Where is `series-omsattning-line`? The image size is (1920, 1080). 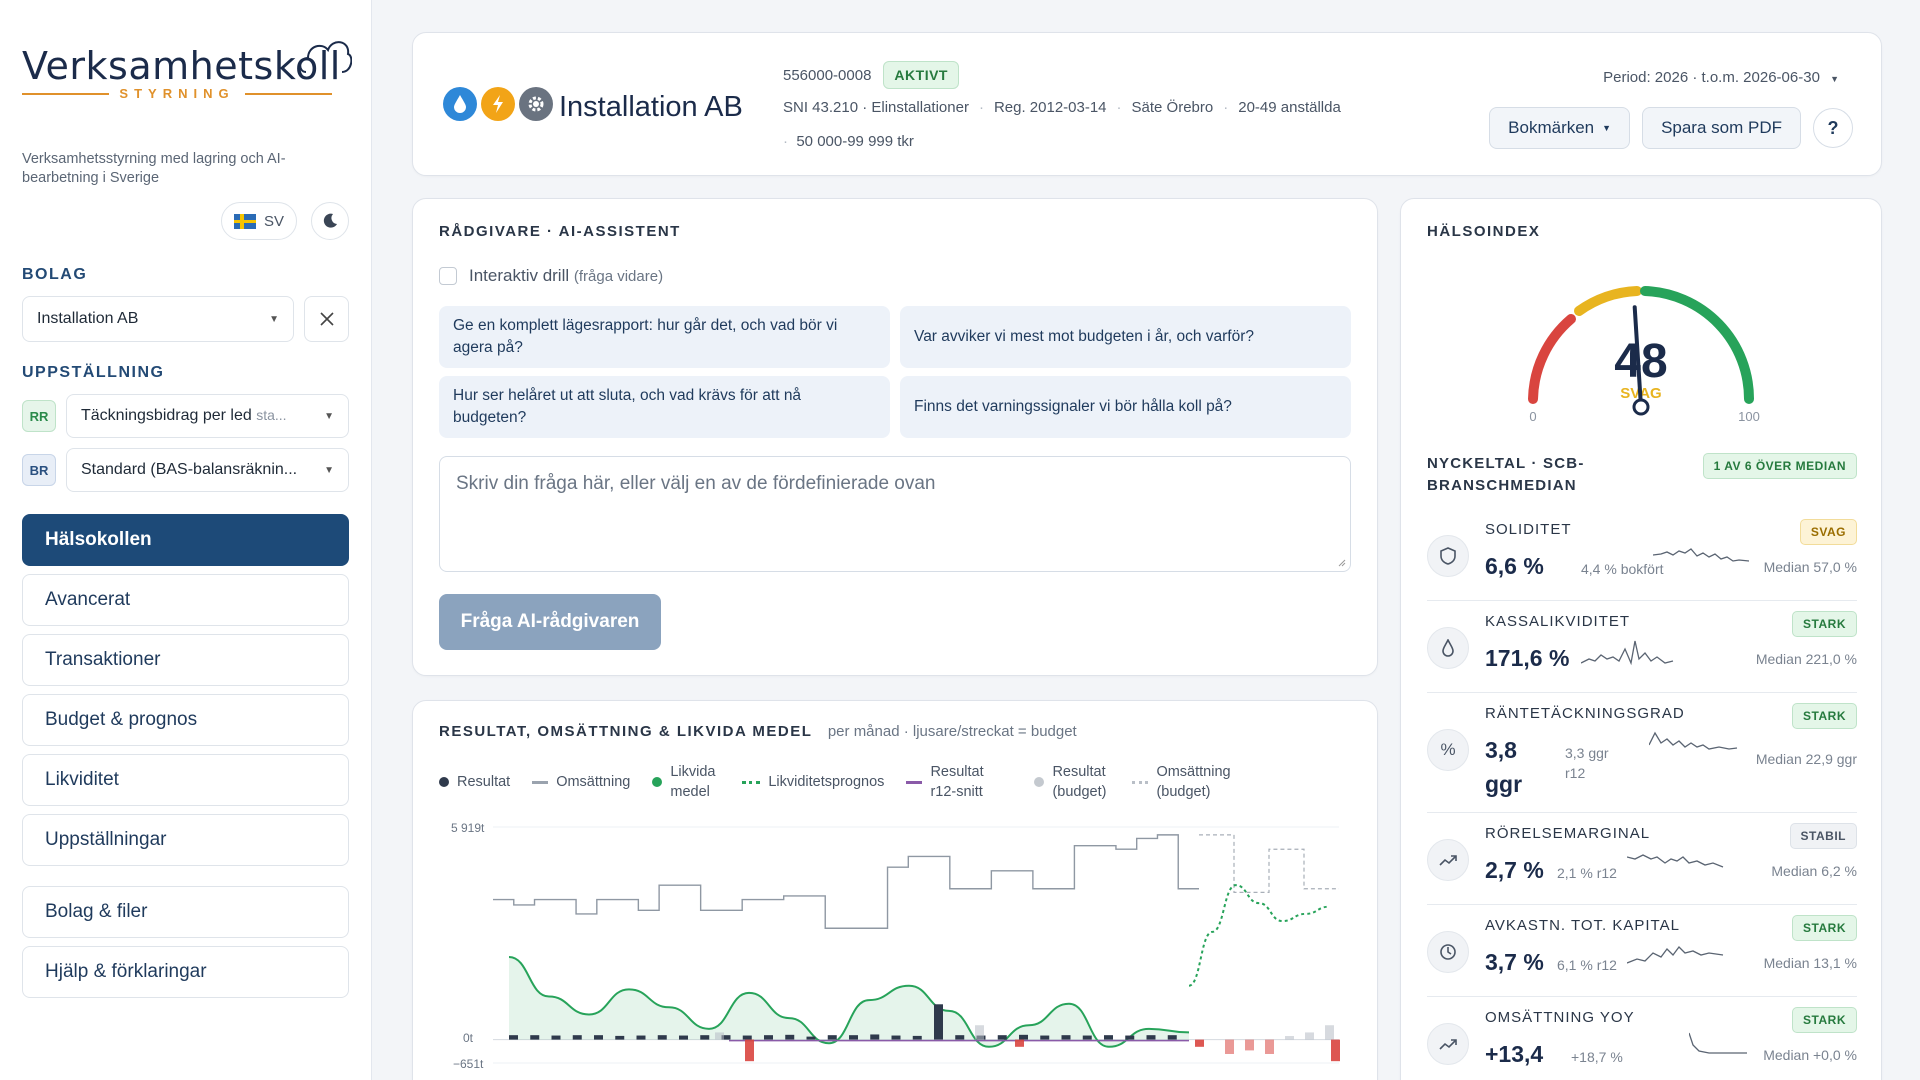
series-omsattning-line is located at coordinates (846, 881).